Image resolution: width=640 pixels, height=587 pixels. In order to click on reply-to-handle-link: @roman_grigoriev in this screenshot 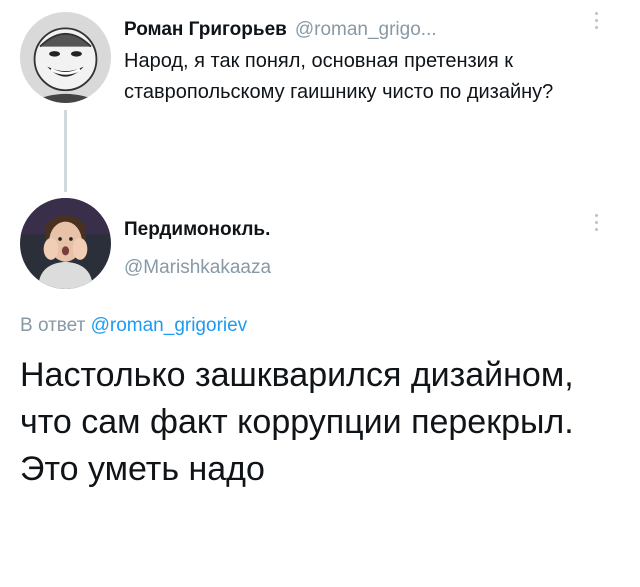, I will do `click(169, 325)`.